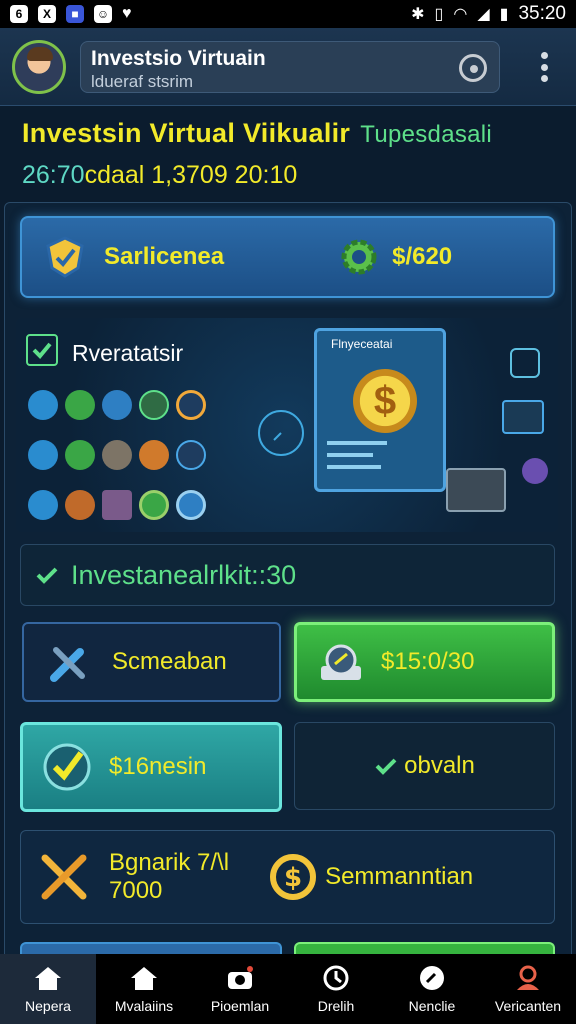 The width and height of the screenshot is (576, 1024). I want to click on camera-icon, so click(240, 977).